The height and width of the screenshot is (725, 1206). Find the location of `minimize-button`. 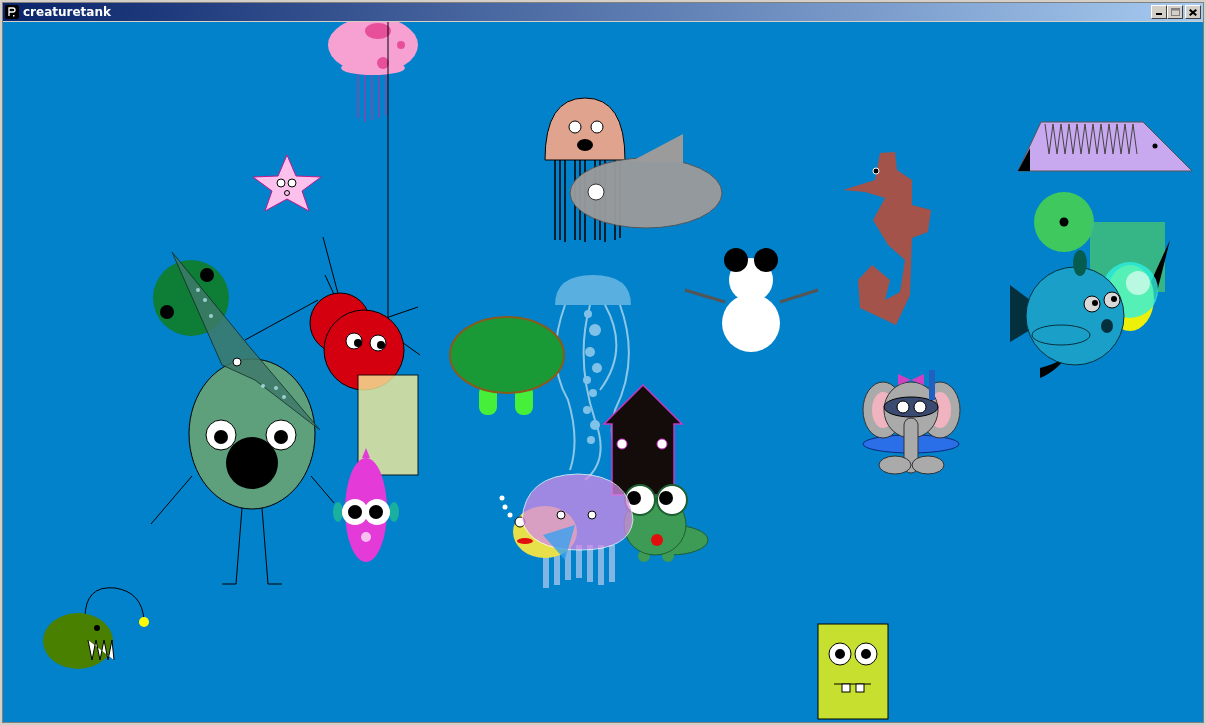

minimize-button is located at coordinates (1159, 12).